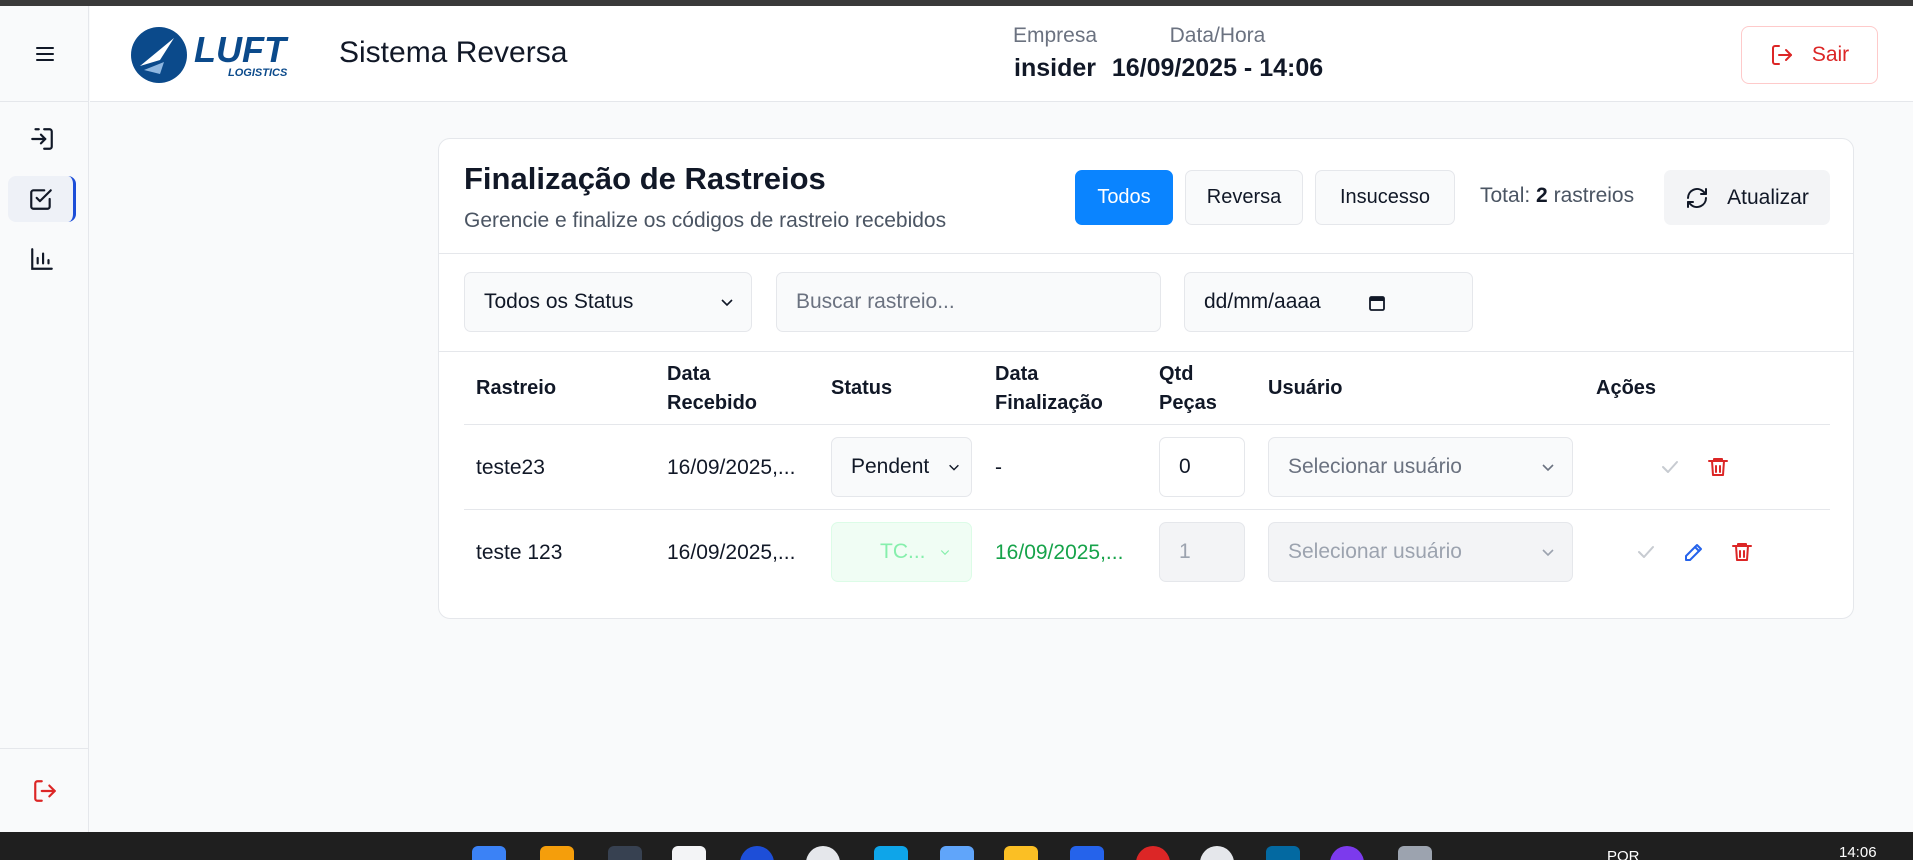 This screenshot has height=860, width=1913. I want to click on vscode-icon, so click(1087, 853).